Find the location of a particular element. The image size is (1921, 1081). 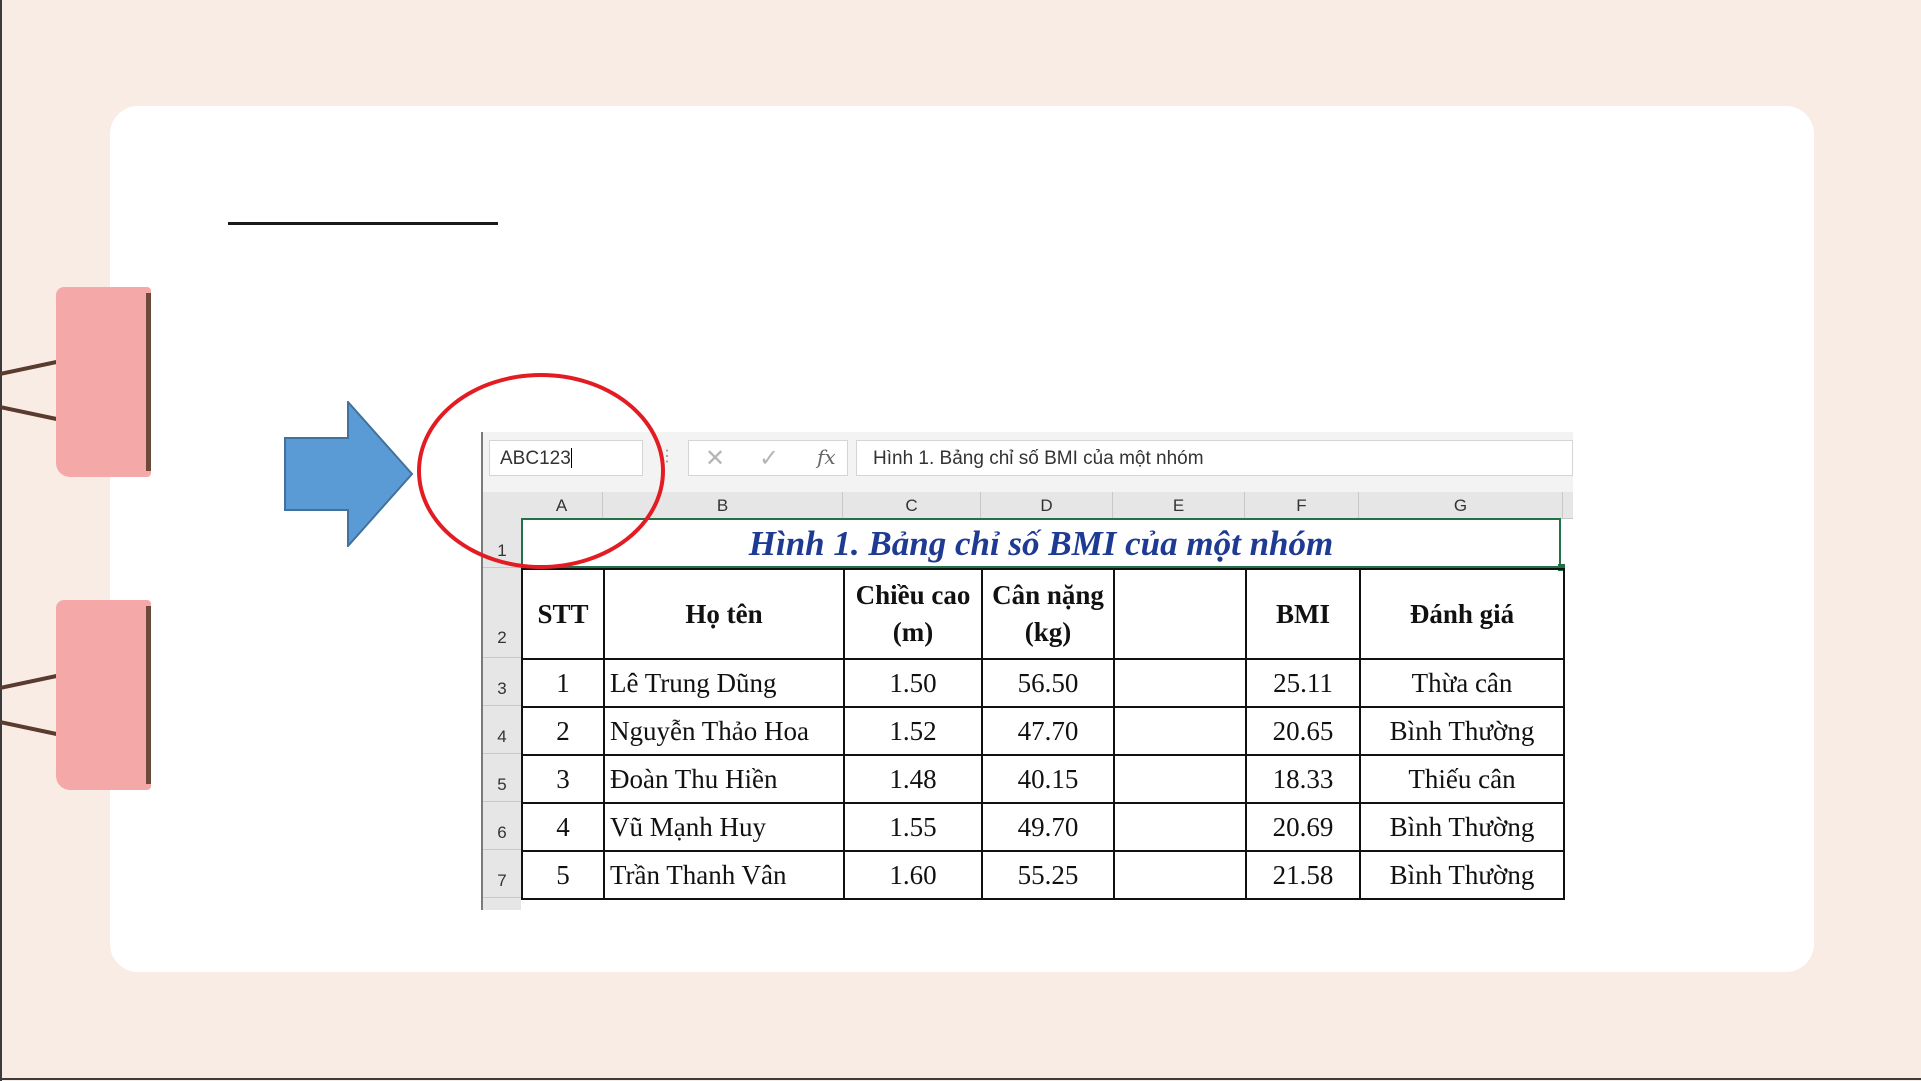

cell-bmi: 20.65 is located at coordinates (1303, 731).